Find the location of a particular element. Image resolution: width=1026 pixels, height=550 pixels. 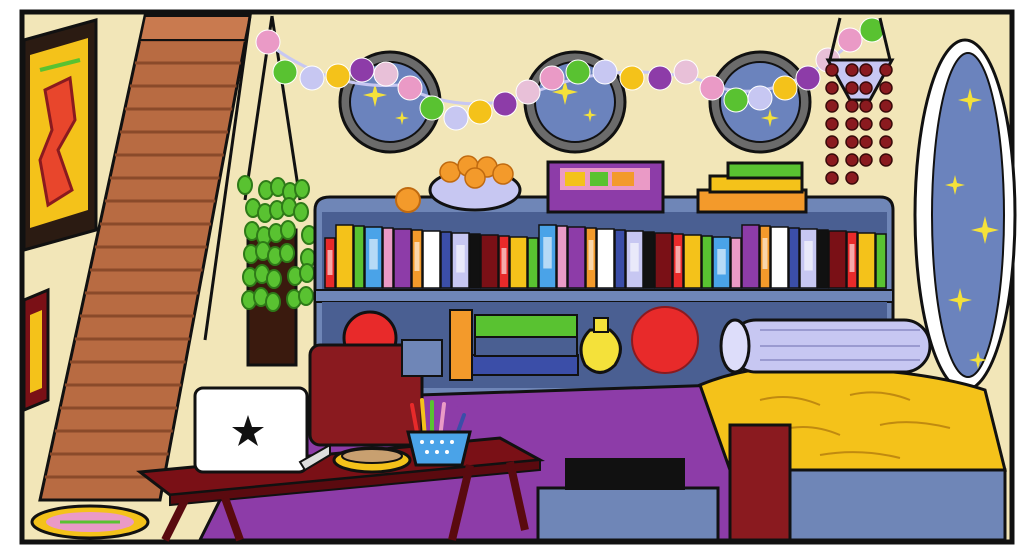

book-stack-lower is located at coordinates (514, 345).